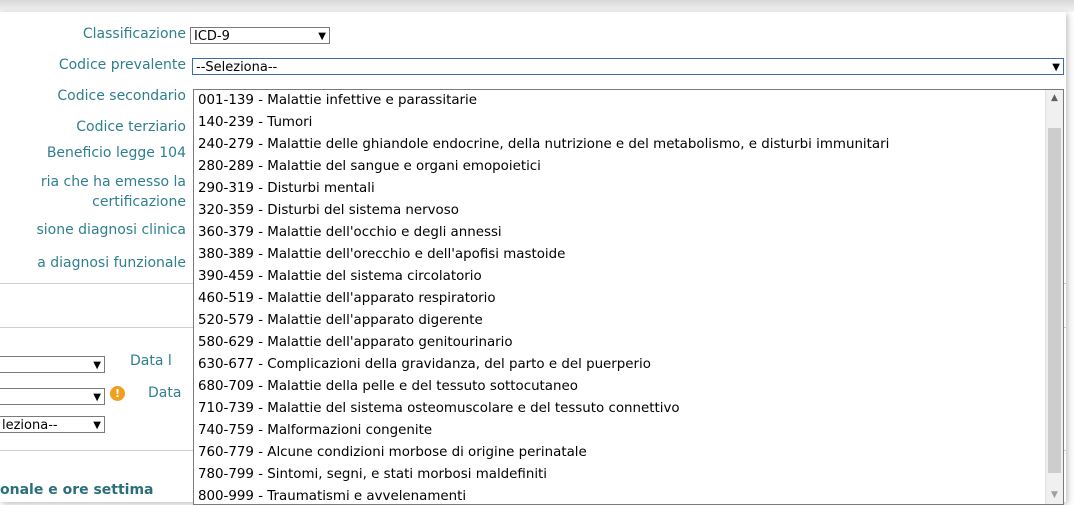 Image resolution: width=1074 pixels, height=505 pixels. What do you see at coordinates (77, 490) in the screenshot?
I see `section-footer-text: onale e ore settima` at bounding box center [77, 490].